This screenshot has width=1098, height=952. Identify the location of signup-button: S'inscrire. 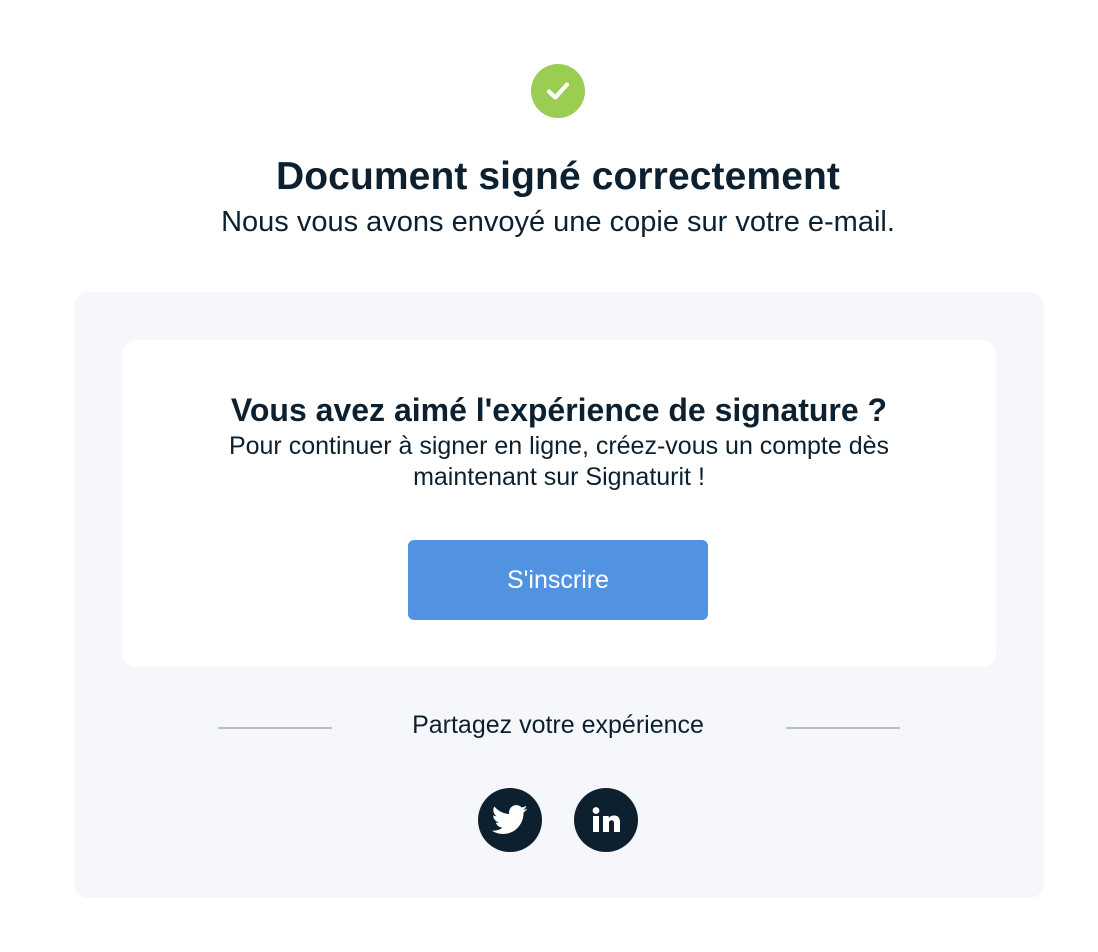
(558, 580).